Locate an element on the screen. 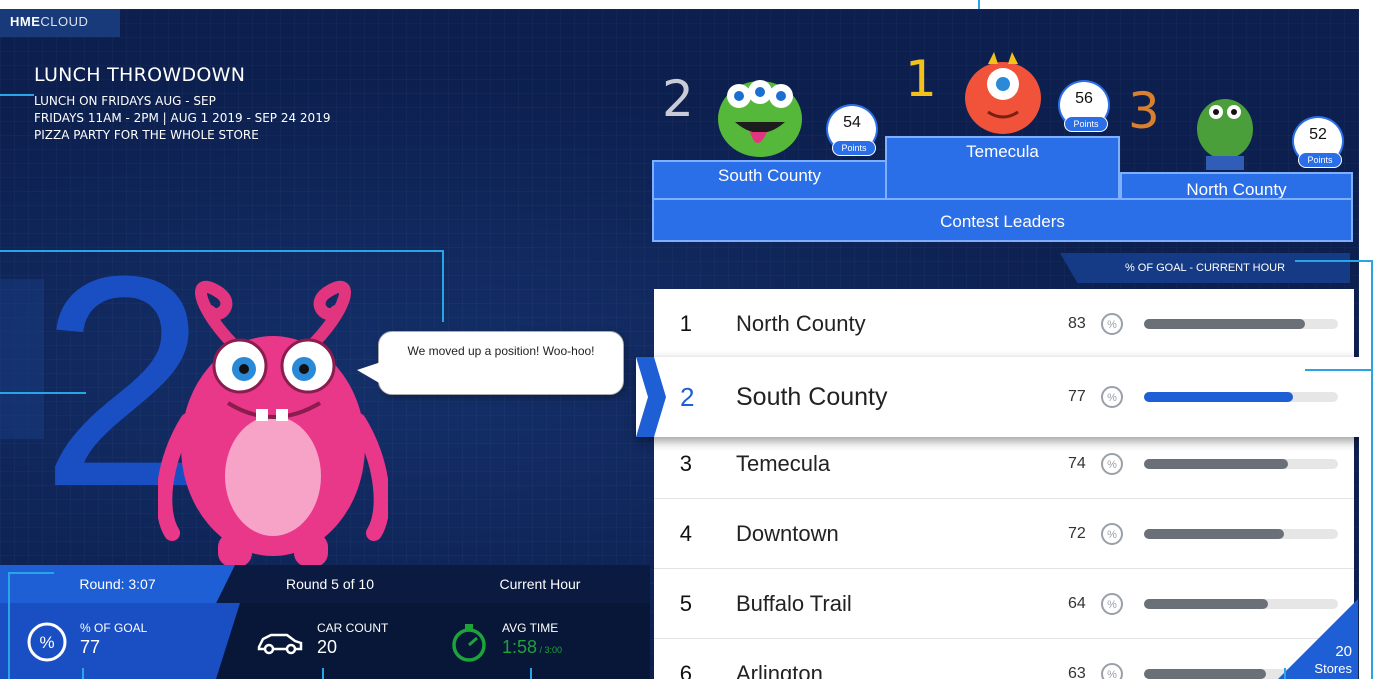 The height and width of the screenshot is (679, 1373). row-rank: 3 is located at coordinates (685, 463).